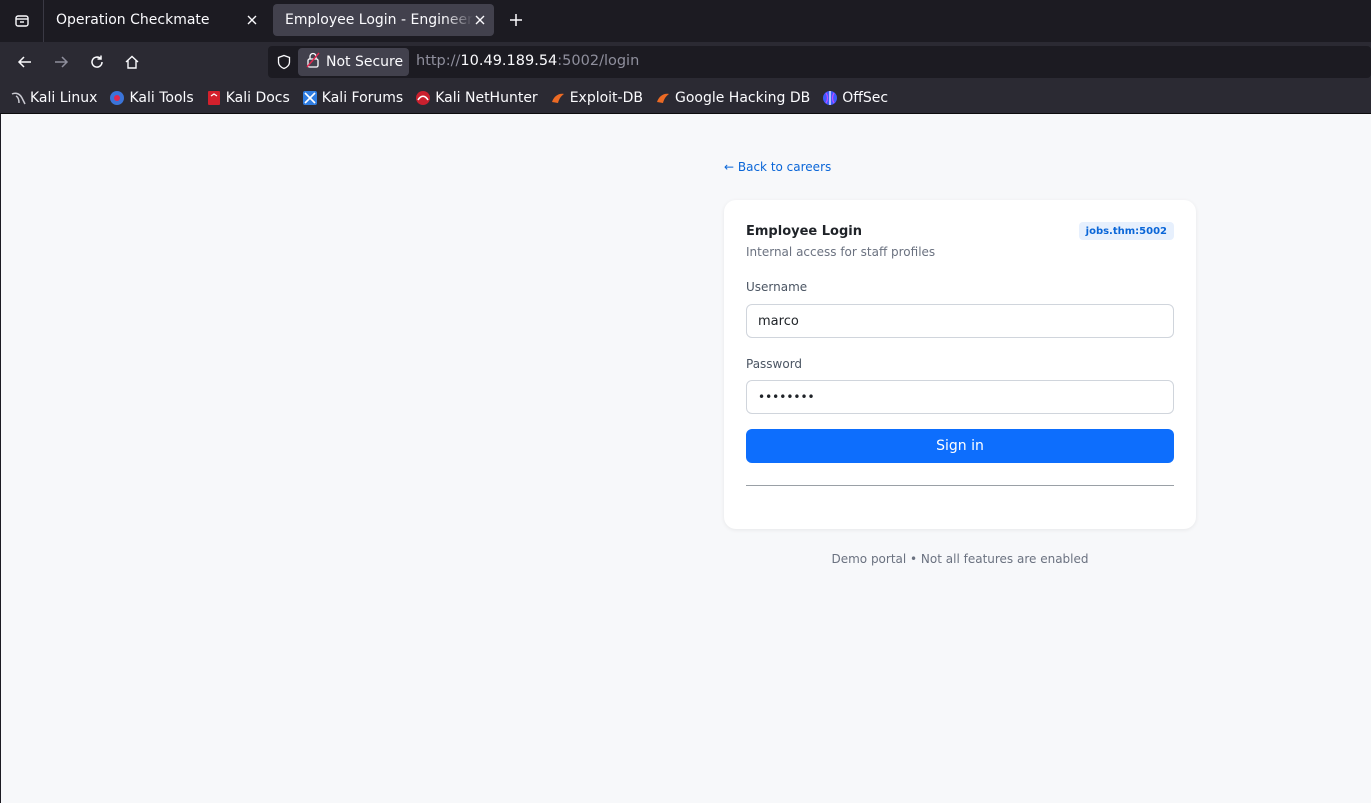 This screenshot has height=803, width=1371. What do you see at coordinates (841, 252) in the screenshot?
I see `card-subtitle: Internal access for staff profiles` at bounding box center [841, 252].